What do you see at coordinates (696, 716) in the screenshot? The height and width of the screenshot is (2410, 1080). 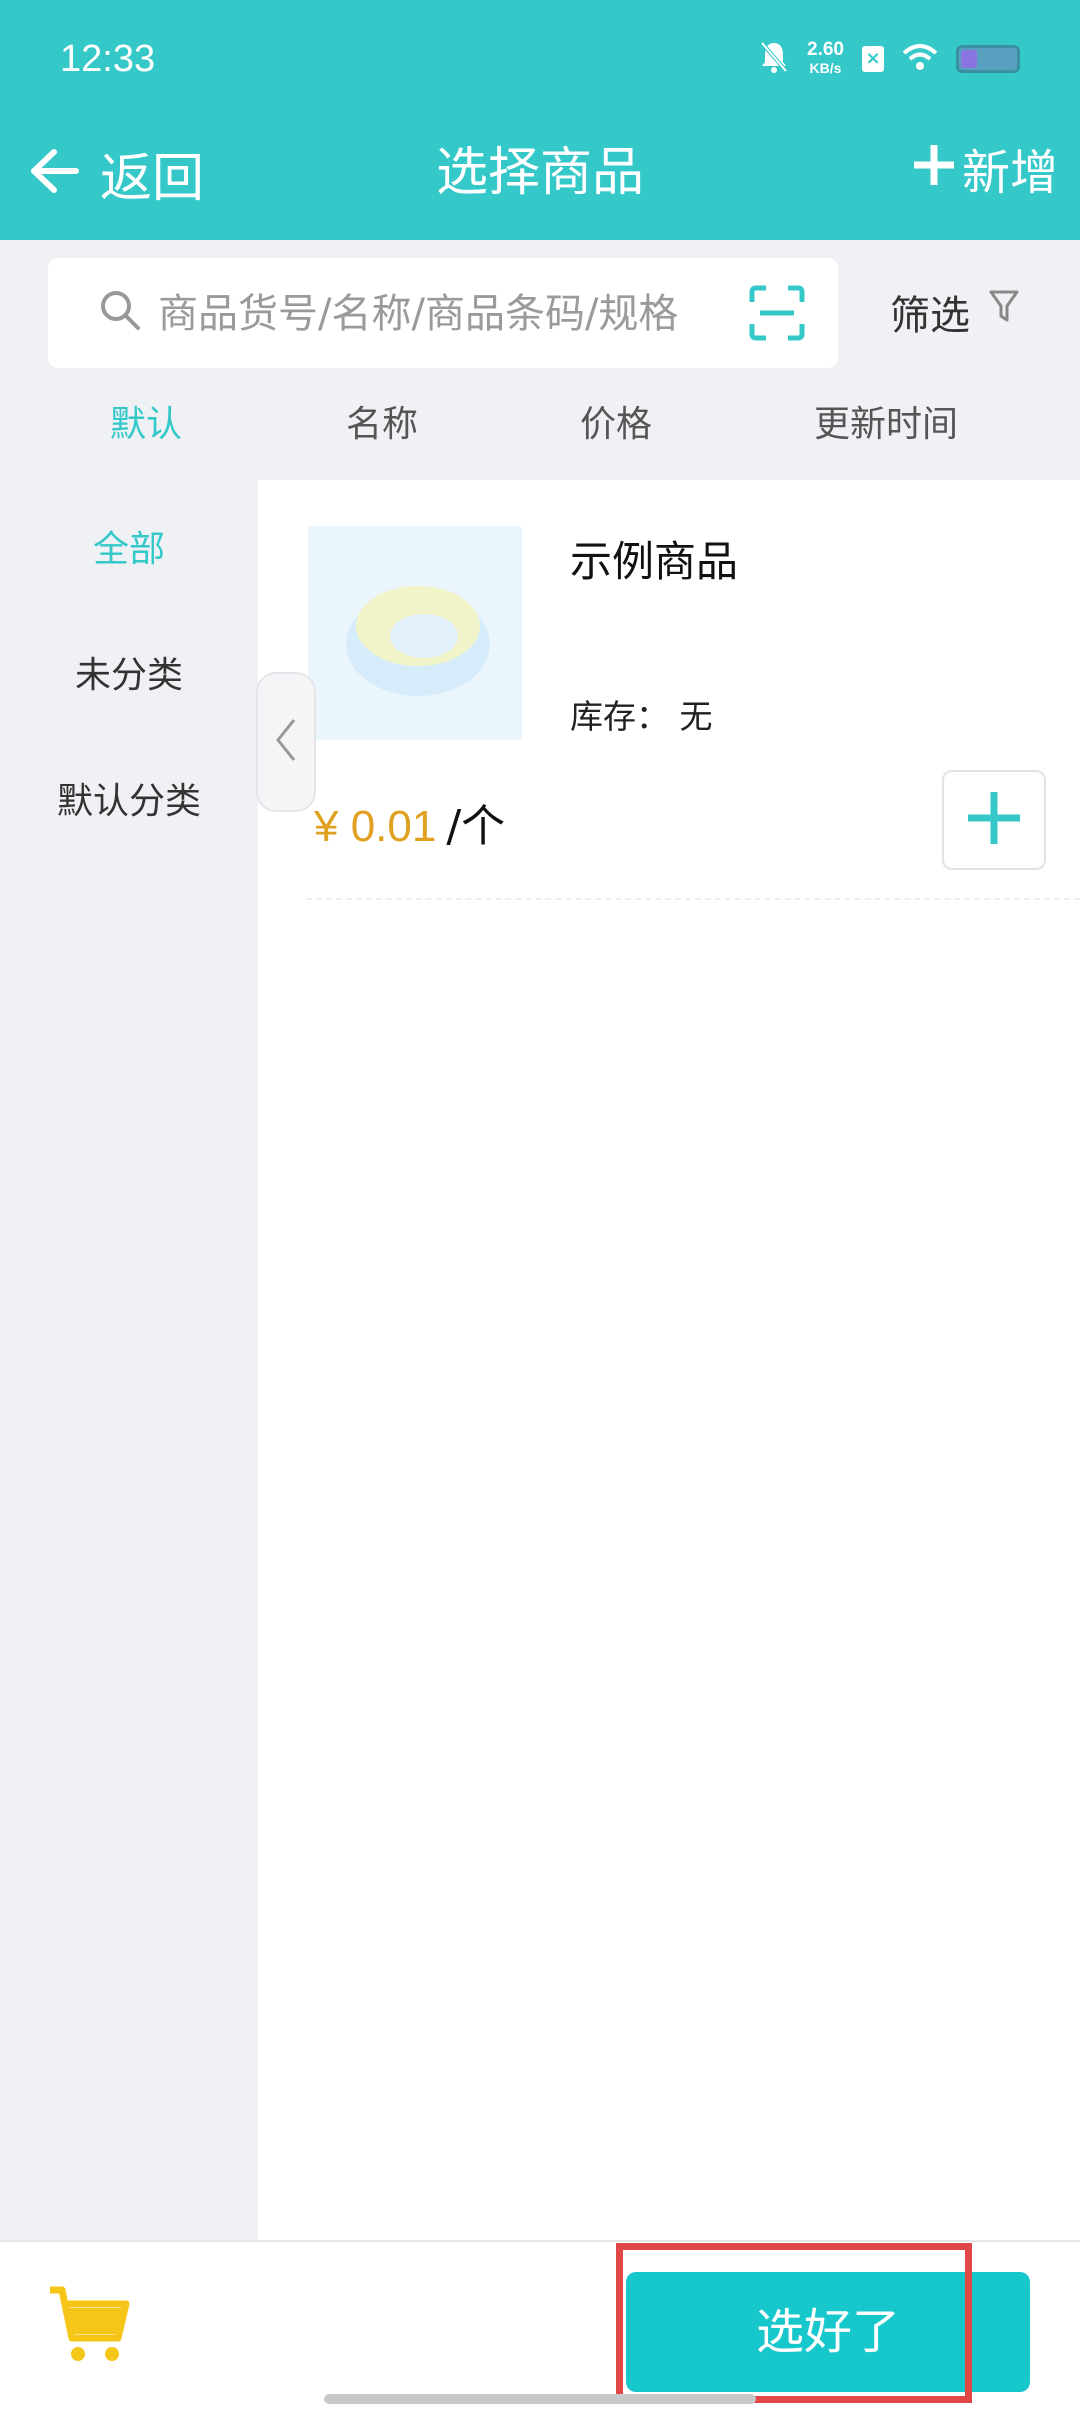 I see `stock-value: 无` at bounding box center [696, 716].